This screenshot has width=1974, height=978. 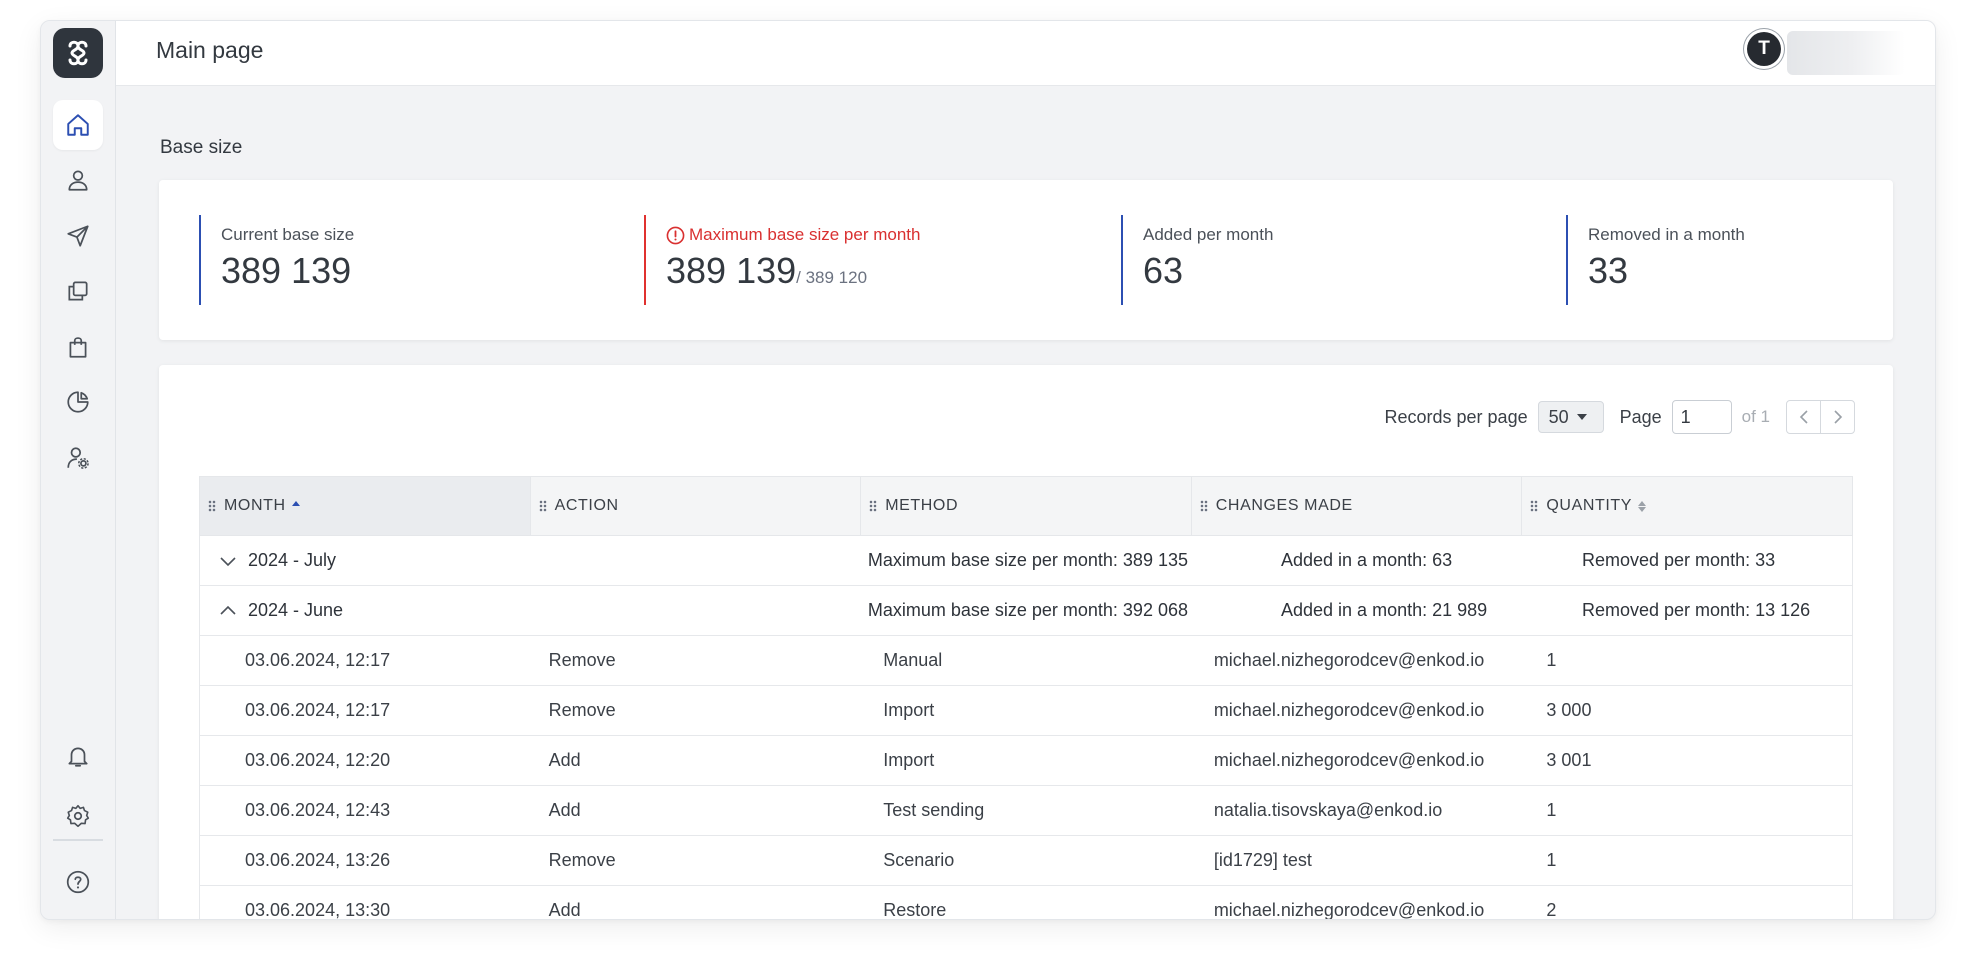 I want to click on cell-date: 03.06.2024, 13:26, so click(x=318, y=860).